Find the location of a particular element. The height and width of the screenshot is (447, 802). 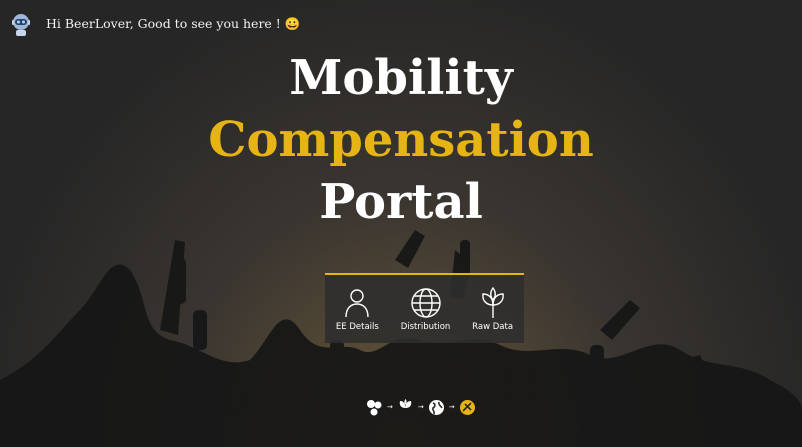

logo-icon is located at coordinates (467, 407).